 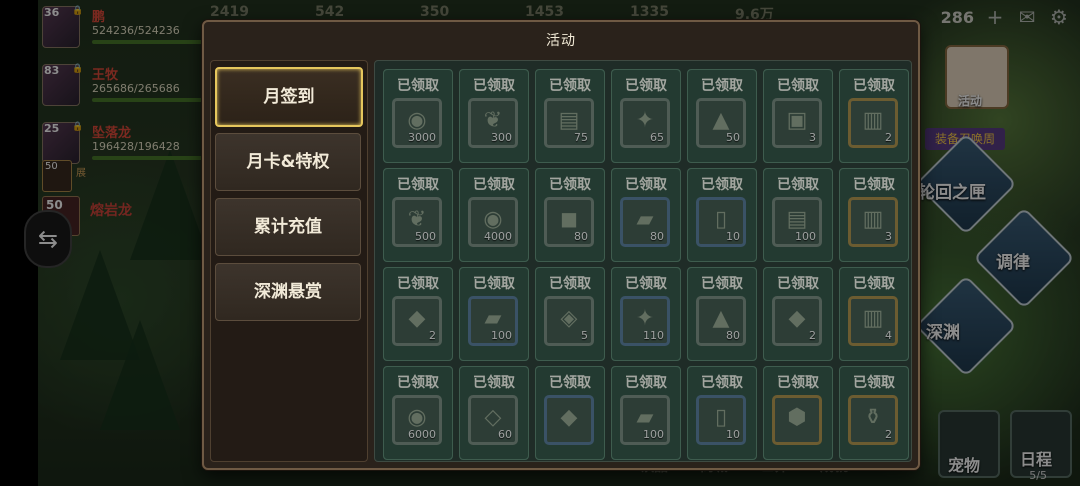 I want to click on reward-cell: 已领取 ▥ 2, so click(x=874, y=116).